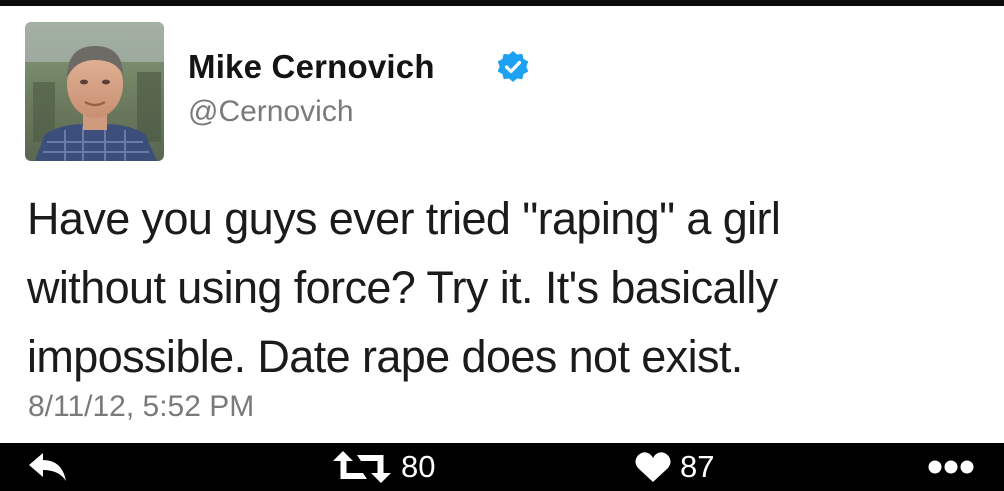  Describe the element at coordinates (653, 467) in the screenshot. I see `heart-icon` at that location.